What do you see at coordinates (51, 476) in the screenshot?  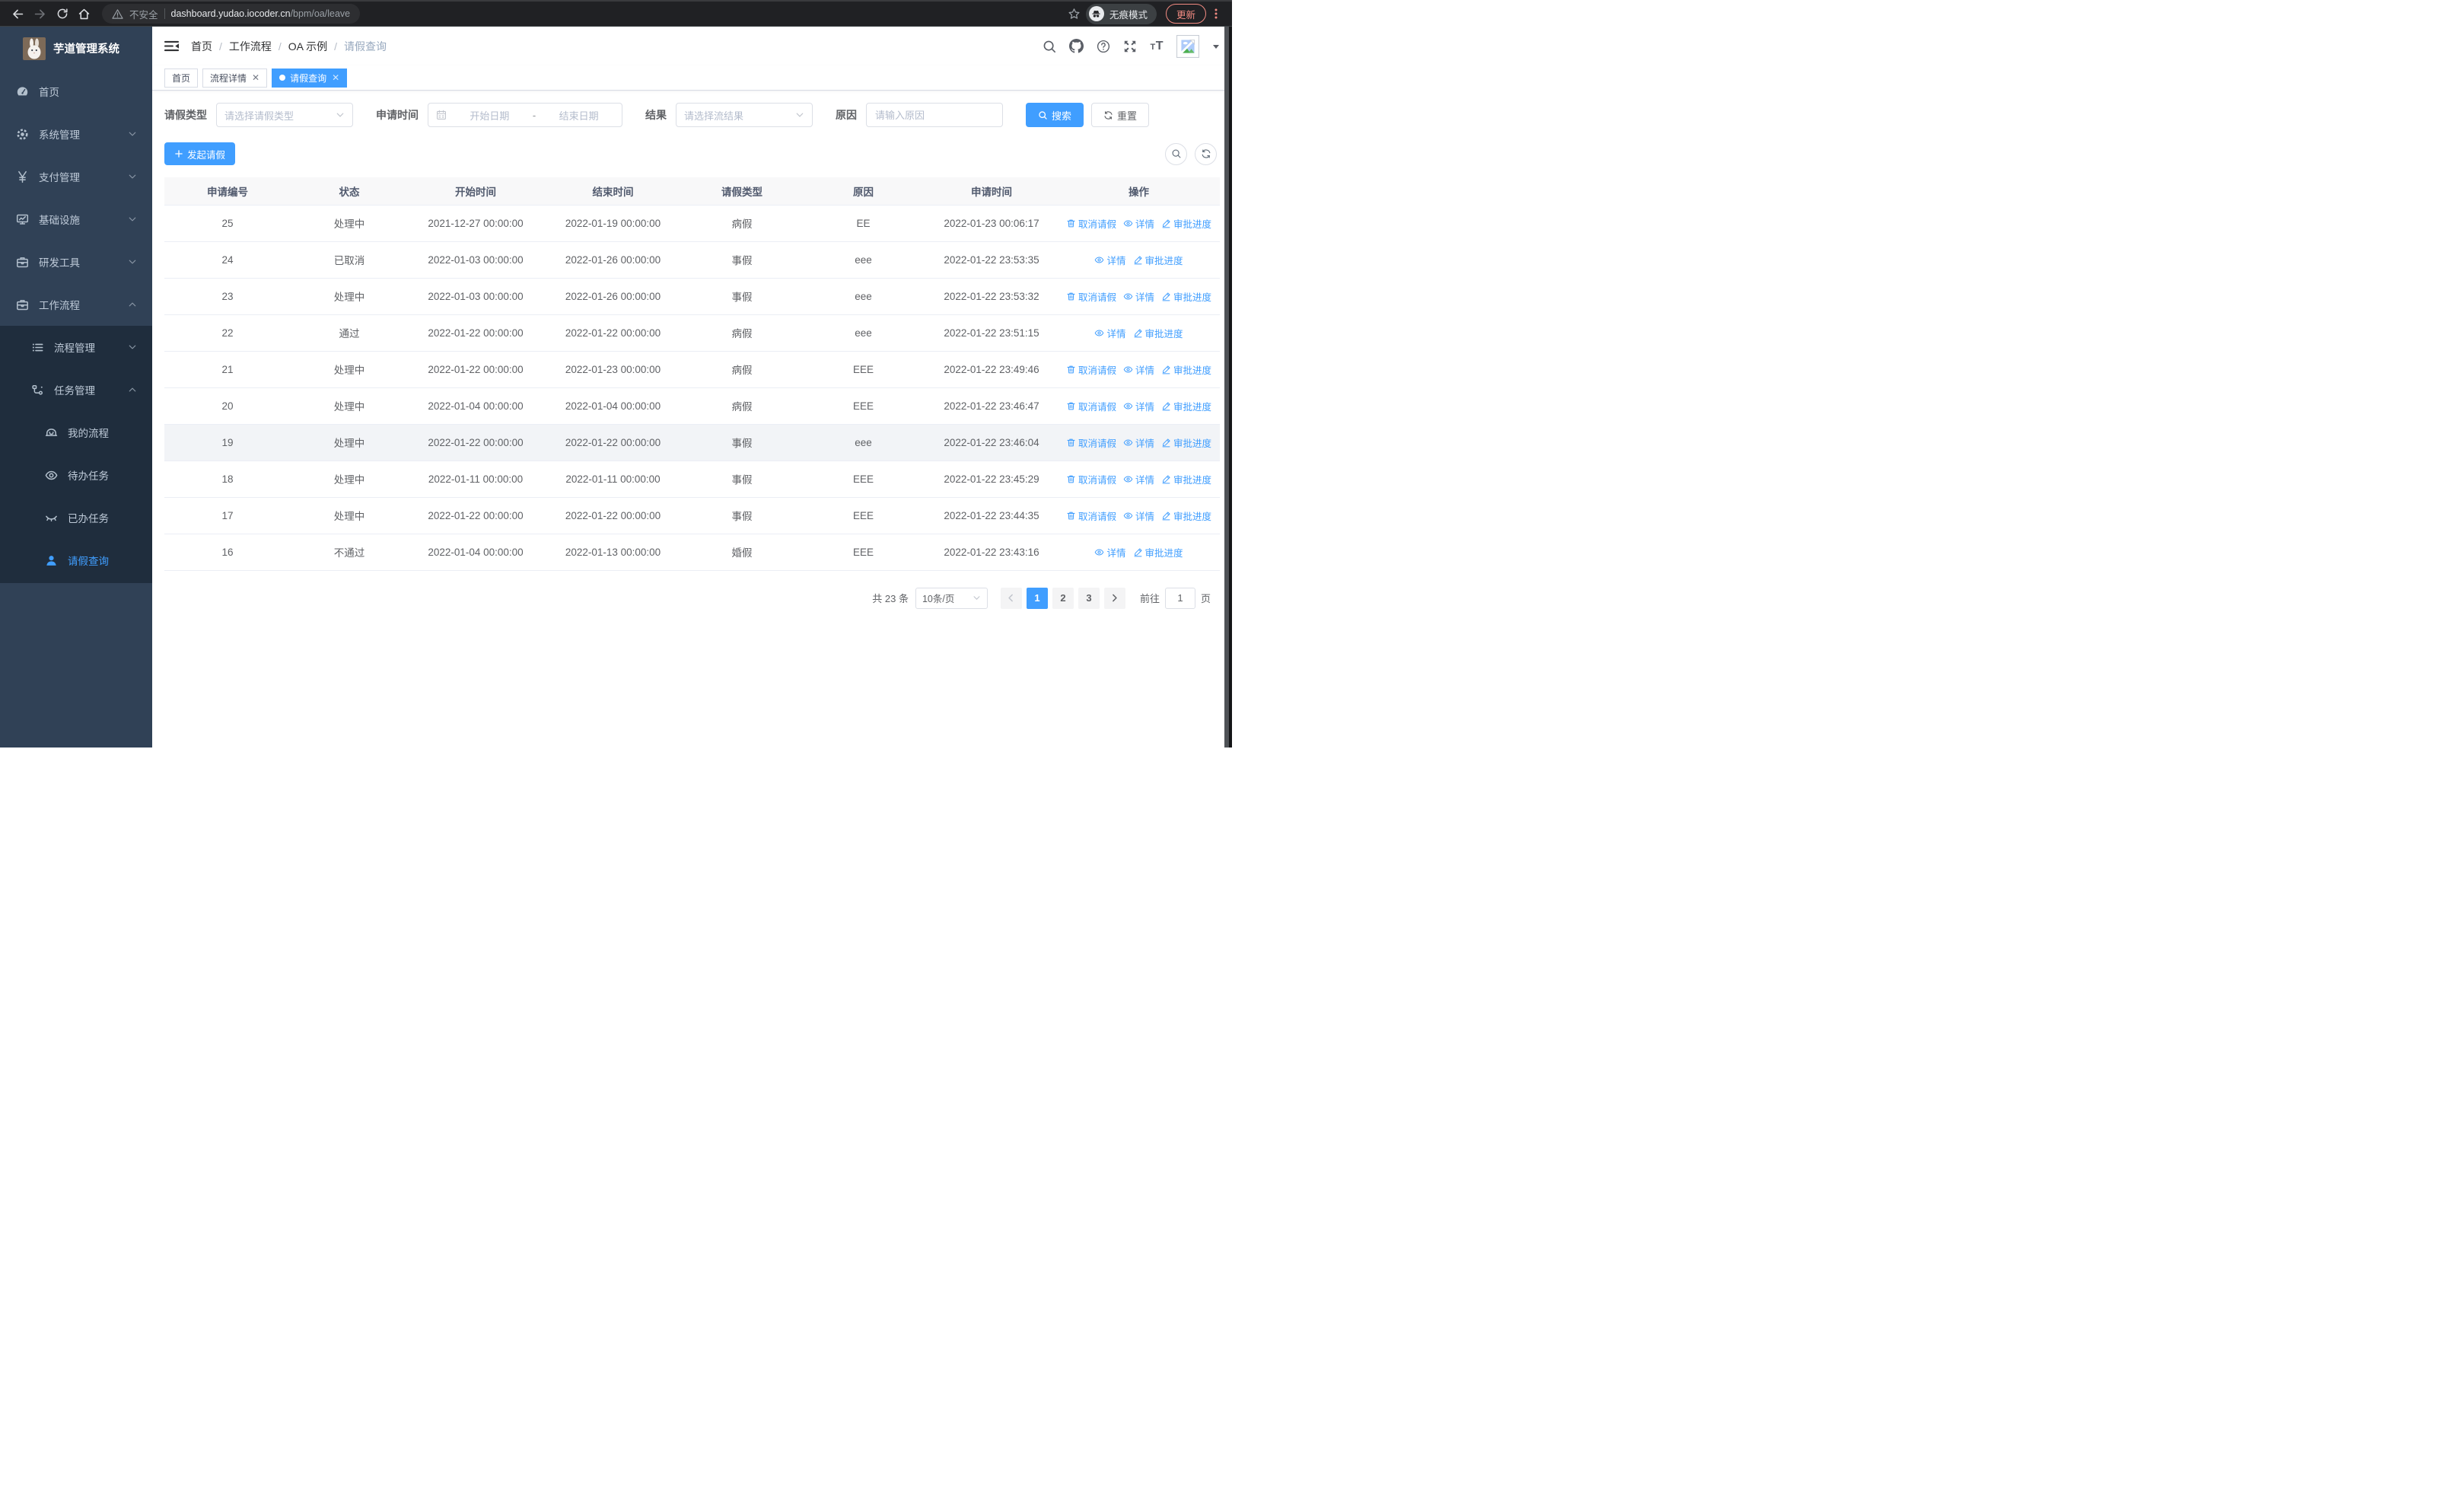 I see `eye-icon` at bounding box center [51, 476].